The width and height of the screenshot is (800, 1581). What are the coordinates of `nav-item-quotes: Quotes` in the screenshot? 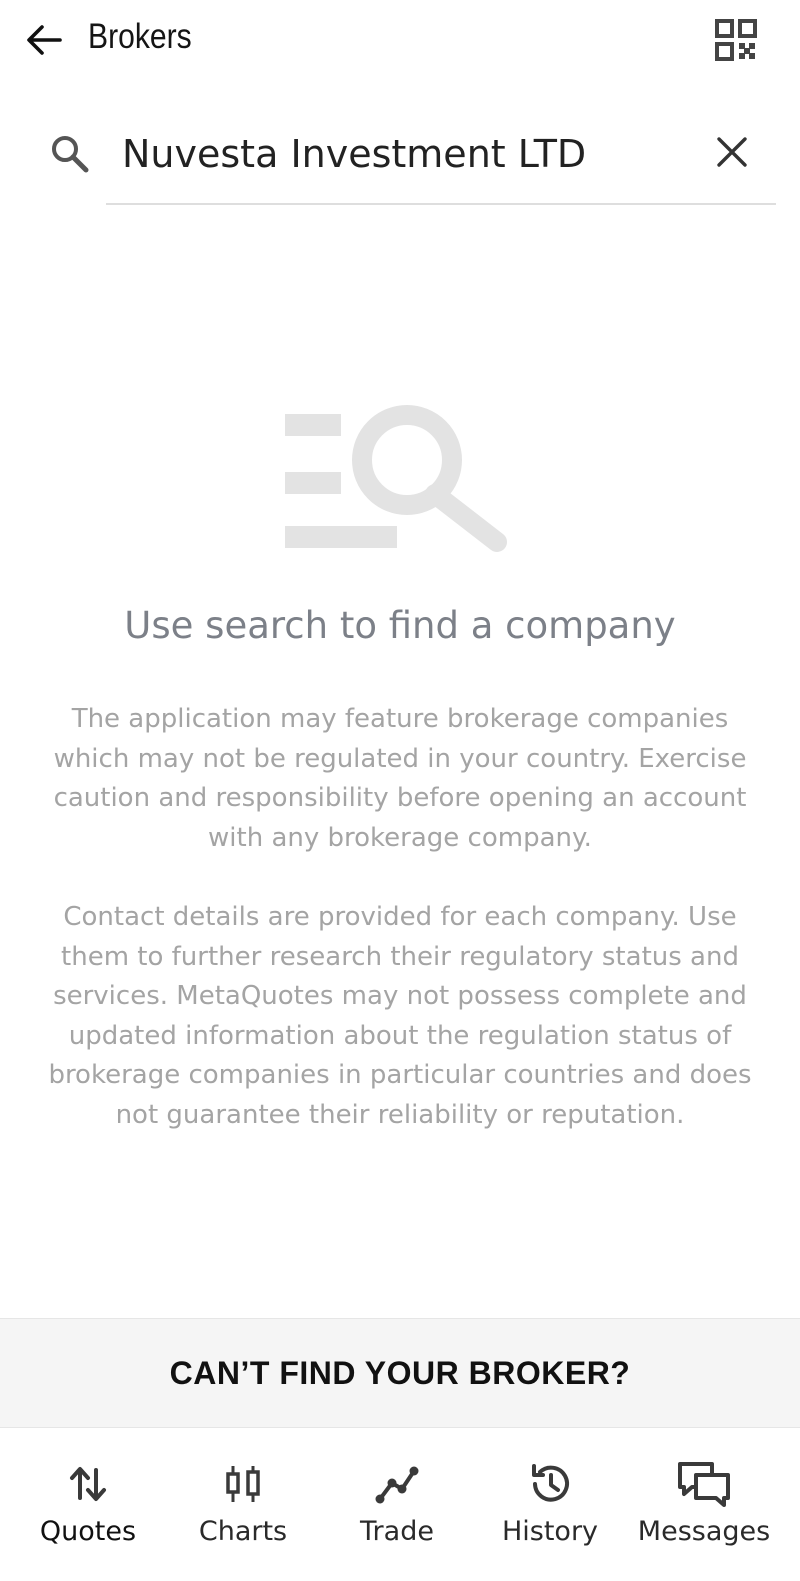 It's located at (88, 1504).